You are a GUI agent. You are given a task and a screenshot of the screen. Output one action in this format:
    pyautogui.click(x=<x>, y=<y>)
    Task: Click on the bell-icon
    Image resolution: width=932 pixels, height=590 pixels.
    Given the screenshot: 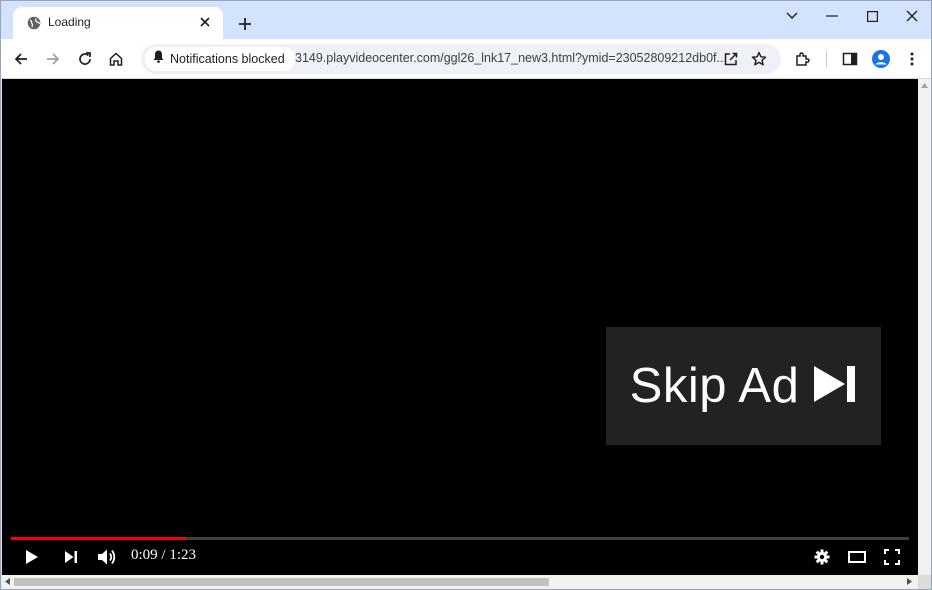 What is the action you would take?
    pyautogui.click(x=158, y=59)
    